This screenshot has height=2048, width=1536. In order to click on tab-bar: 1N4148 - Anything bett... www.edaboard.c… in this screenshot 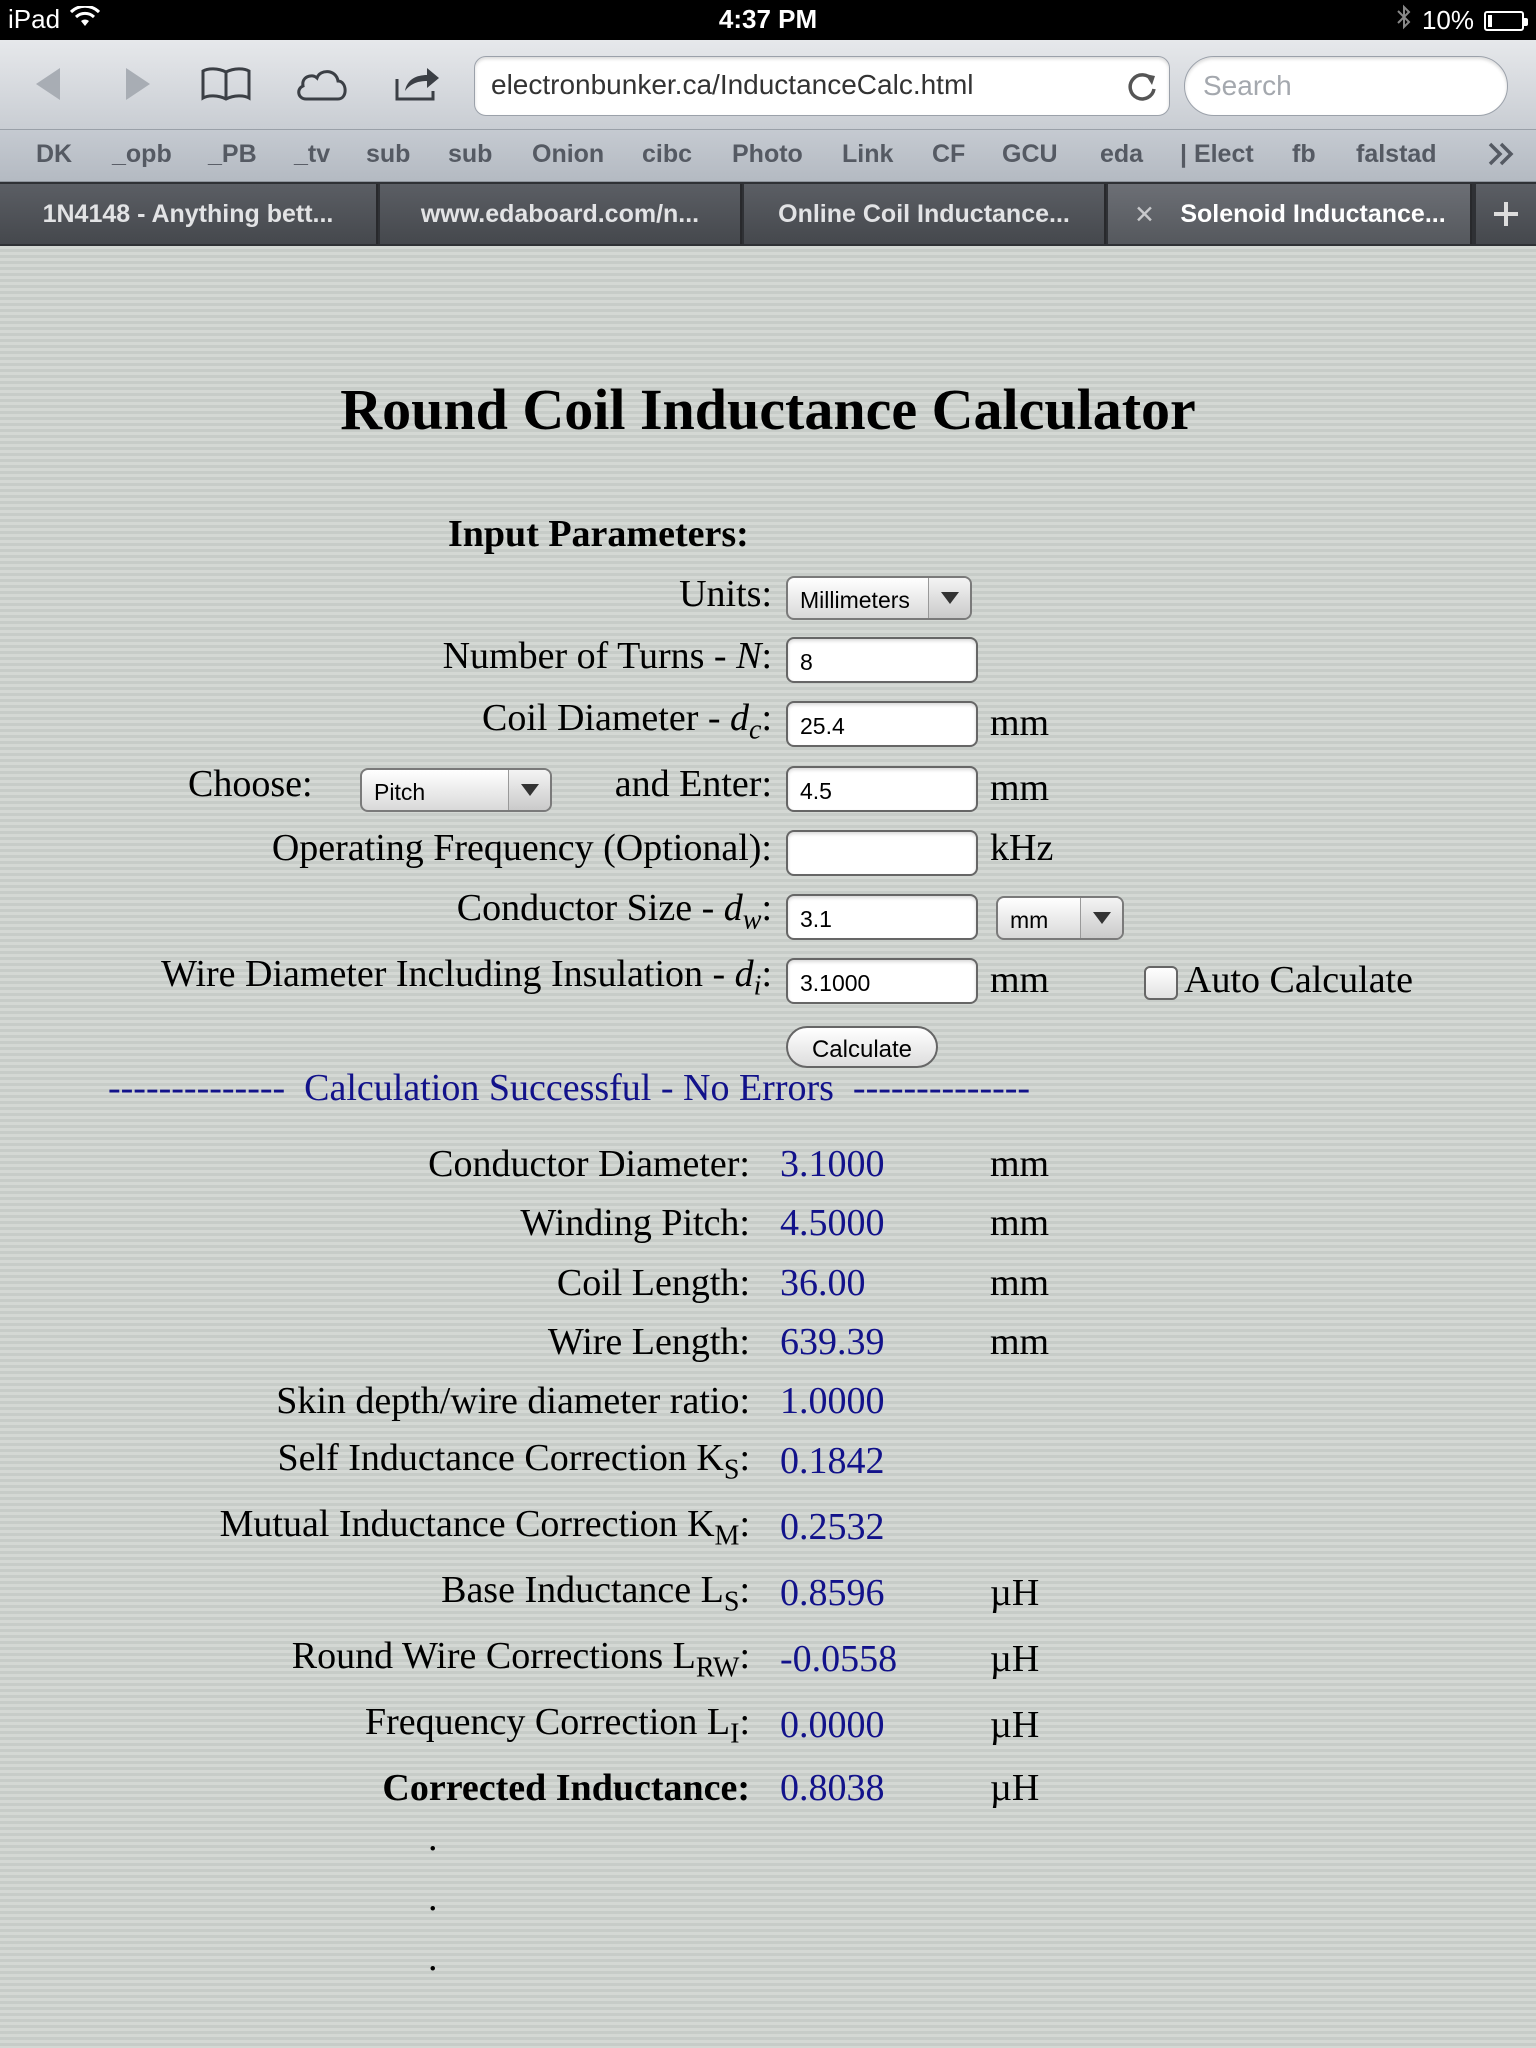, I will do `click(768, 214)`.